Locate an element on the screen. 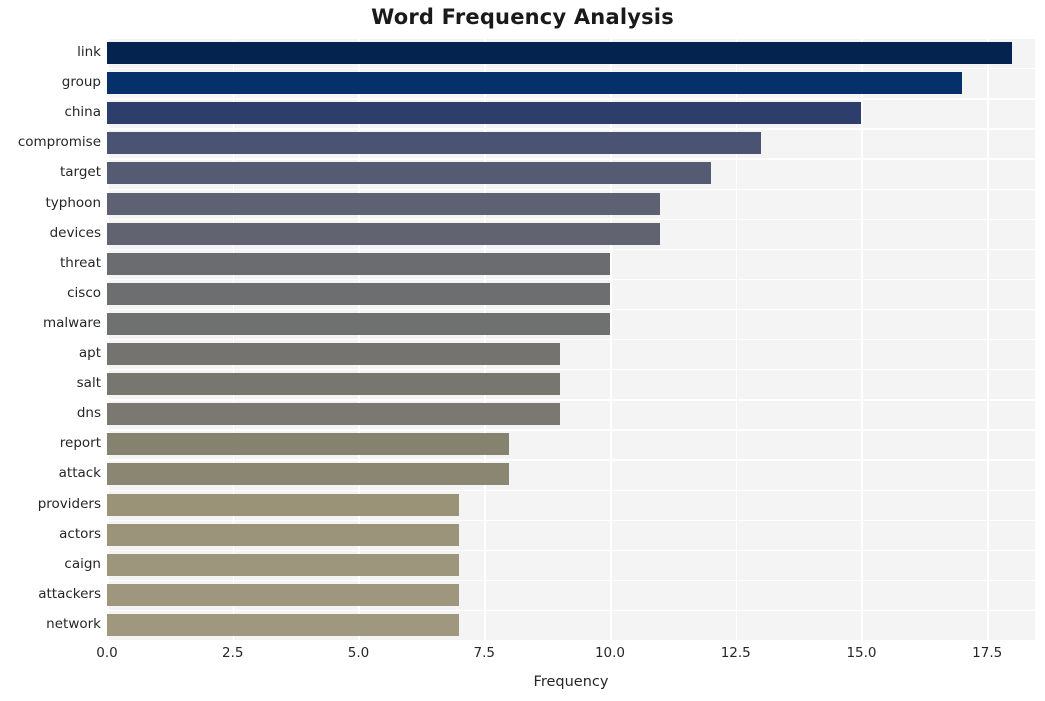 Image resolution: width=1045 pixels, height=701 pixels. y-axis-tick-label: apt is located at coordinates (89, 353).